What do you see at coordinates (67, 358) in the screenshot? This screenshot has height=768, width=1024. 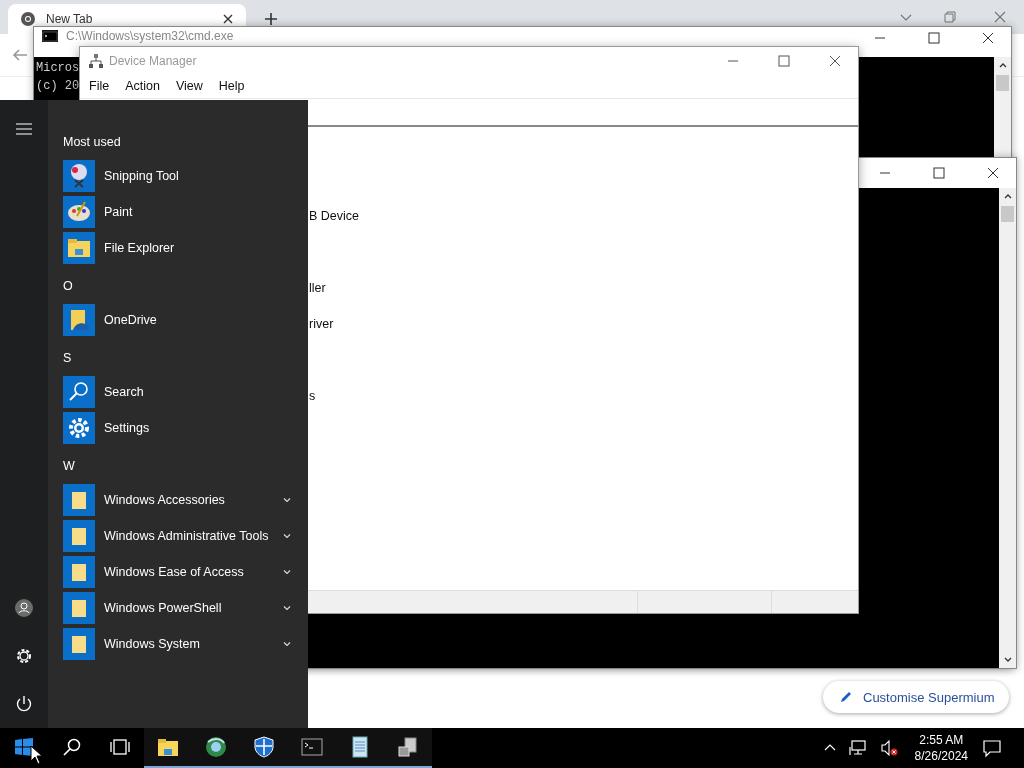 I see `group-heading: S` at bounding box center [67, 358].